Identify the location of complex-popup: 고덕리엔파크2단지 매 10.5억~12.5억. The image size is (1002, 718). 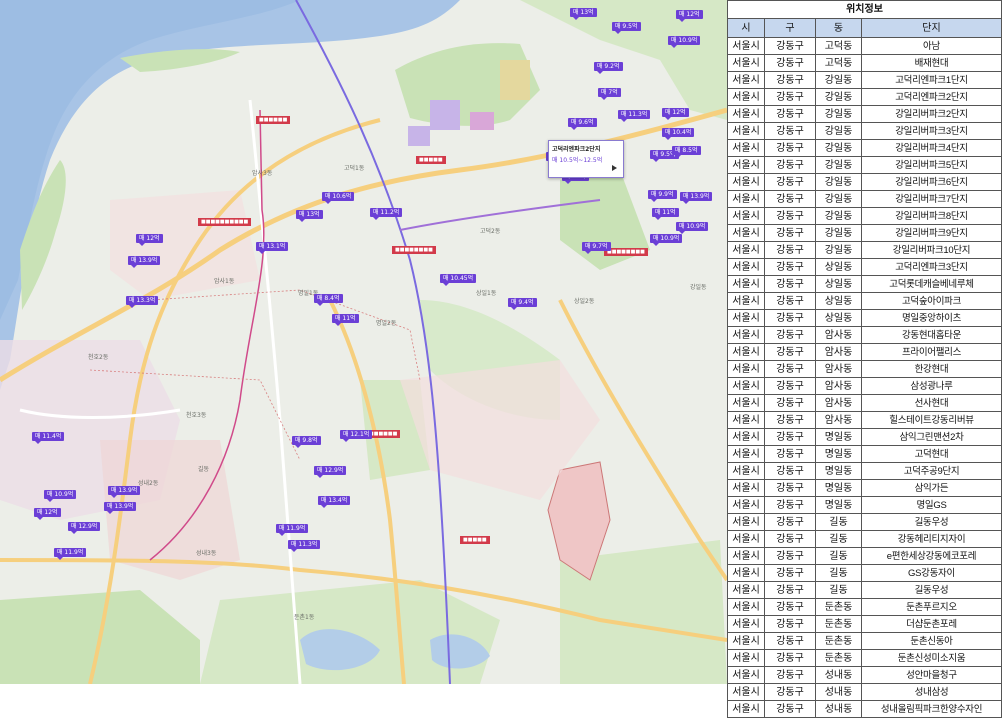
(586, 159).